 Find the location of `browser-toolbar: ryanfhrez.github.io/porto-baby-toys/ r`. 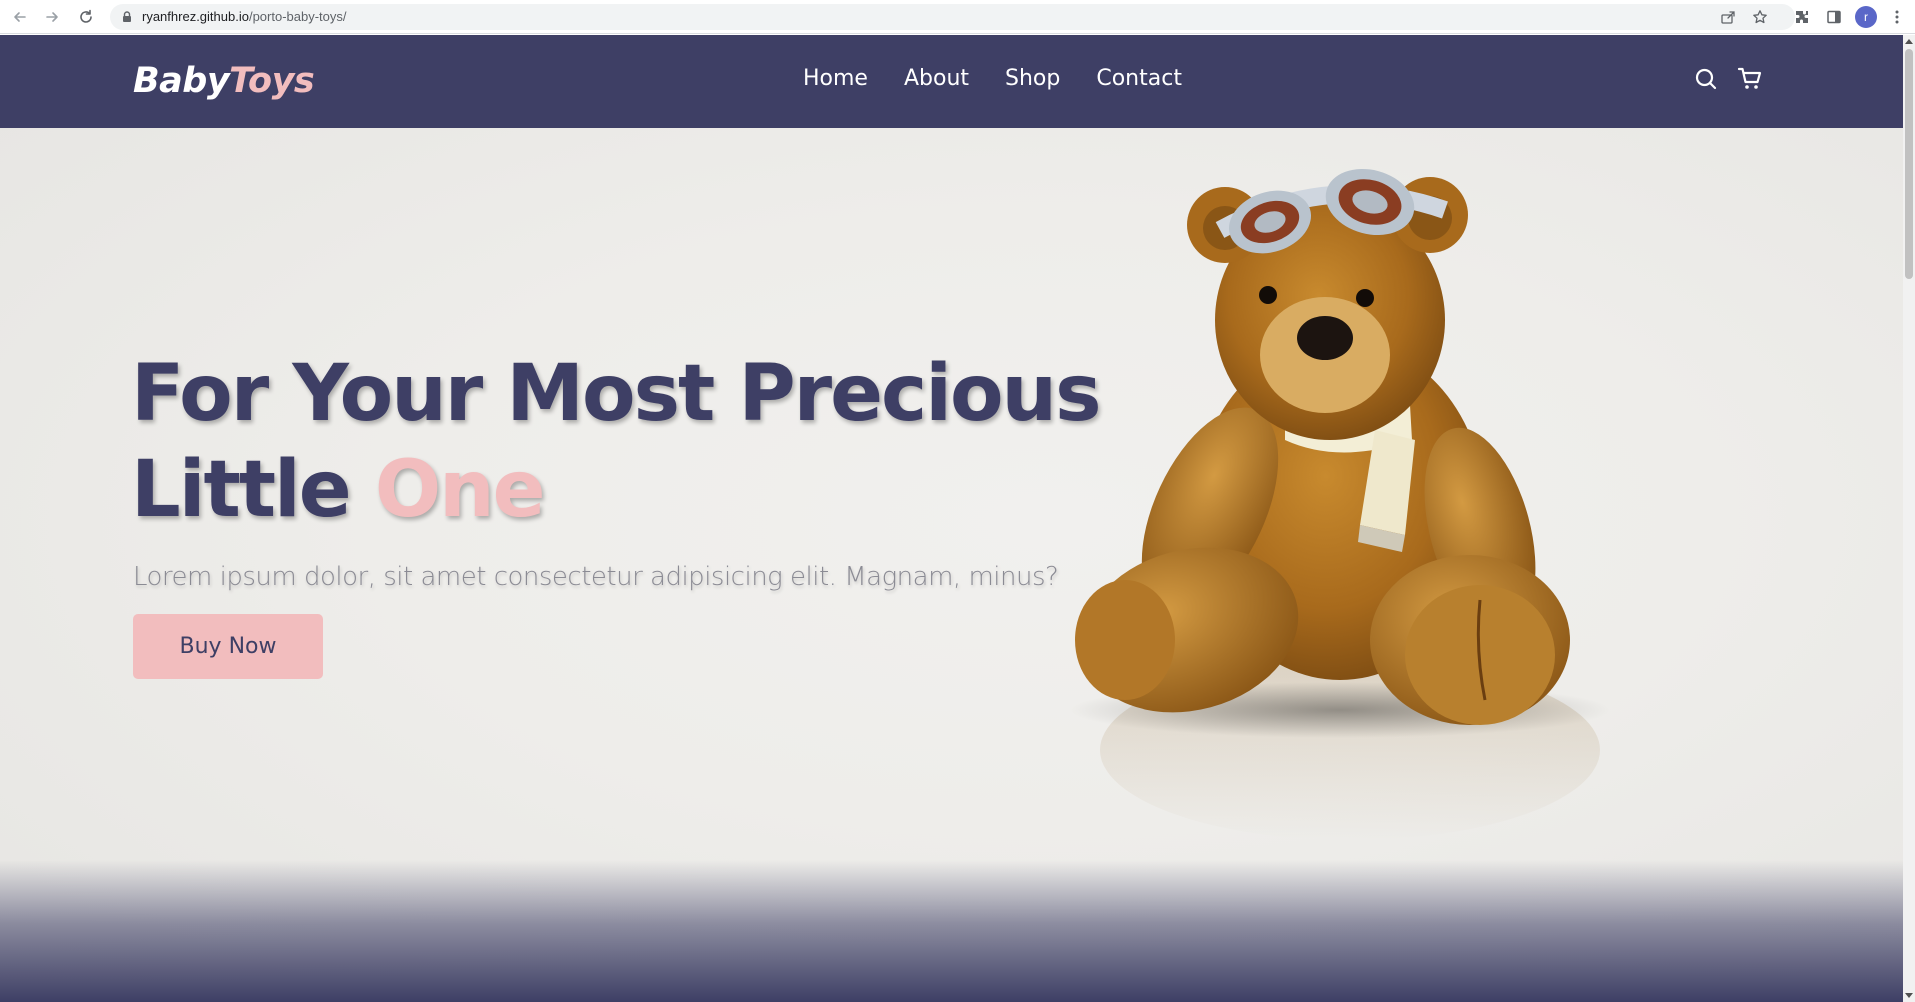

browser-toolbar: ryanfhrez.github.io/porto-baby-toys/ r is located at coordinates (957, 17).